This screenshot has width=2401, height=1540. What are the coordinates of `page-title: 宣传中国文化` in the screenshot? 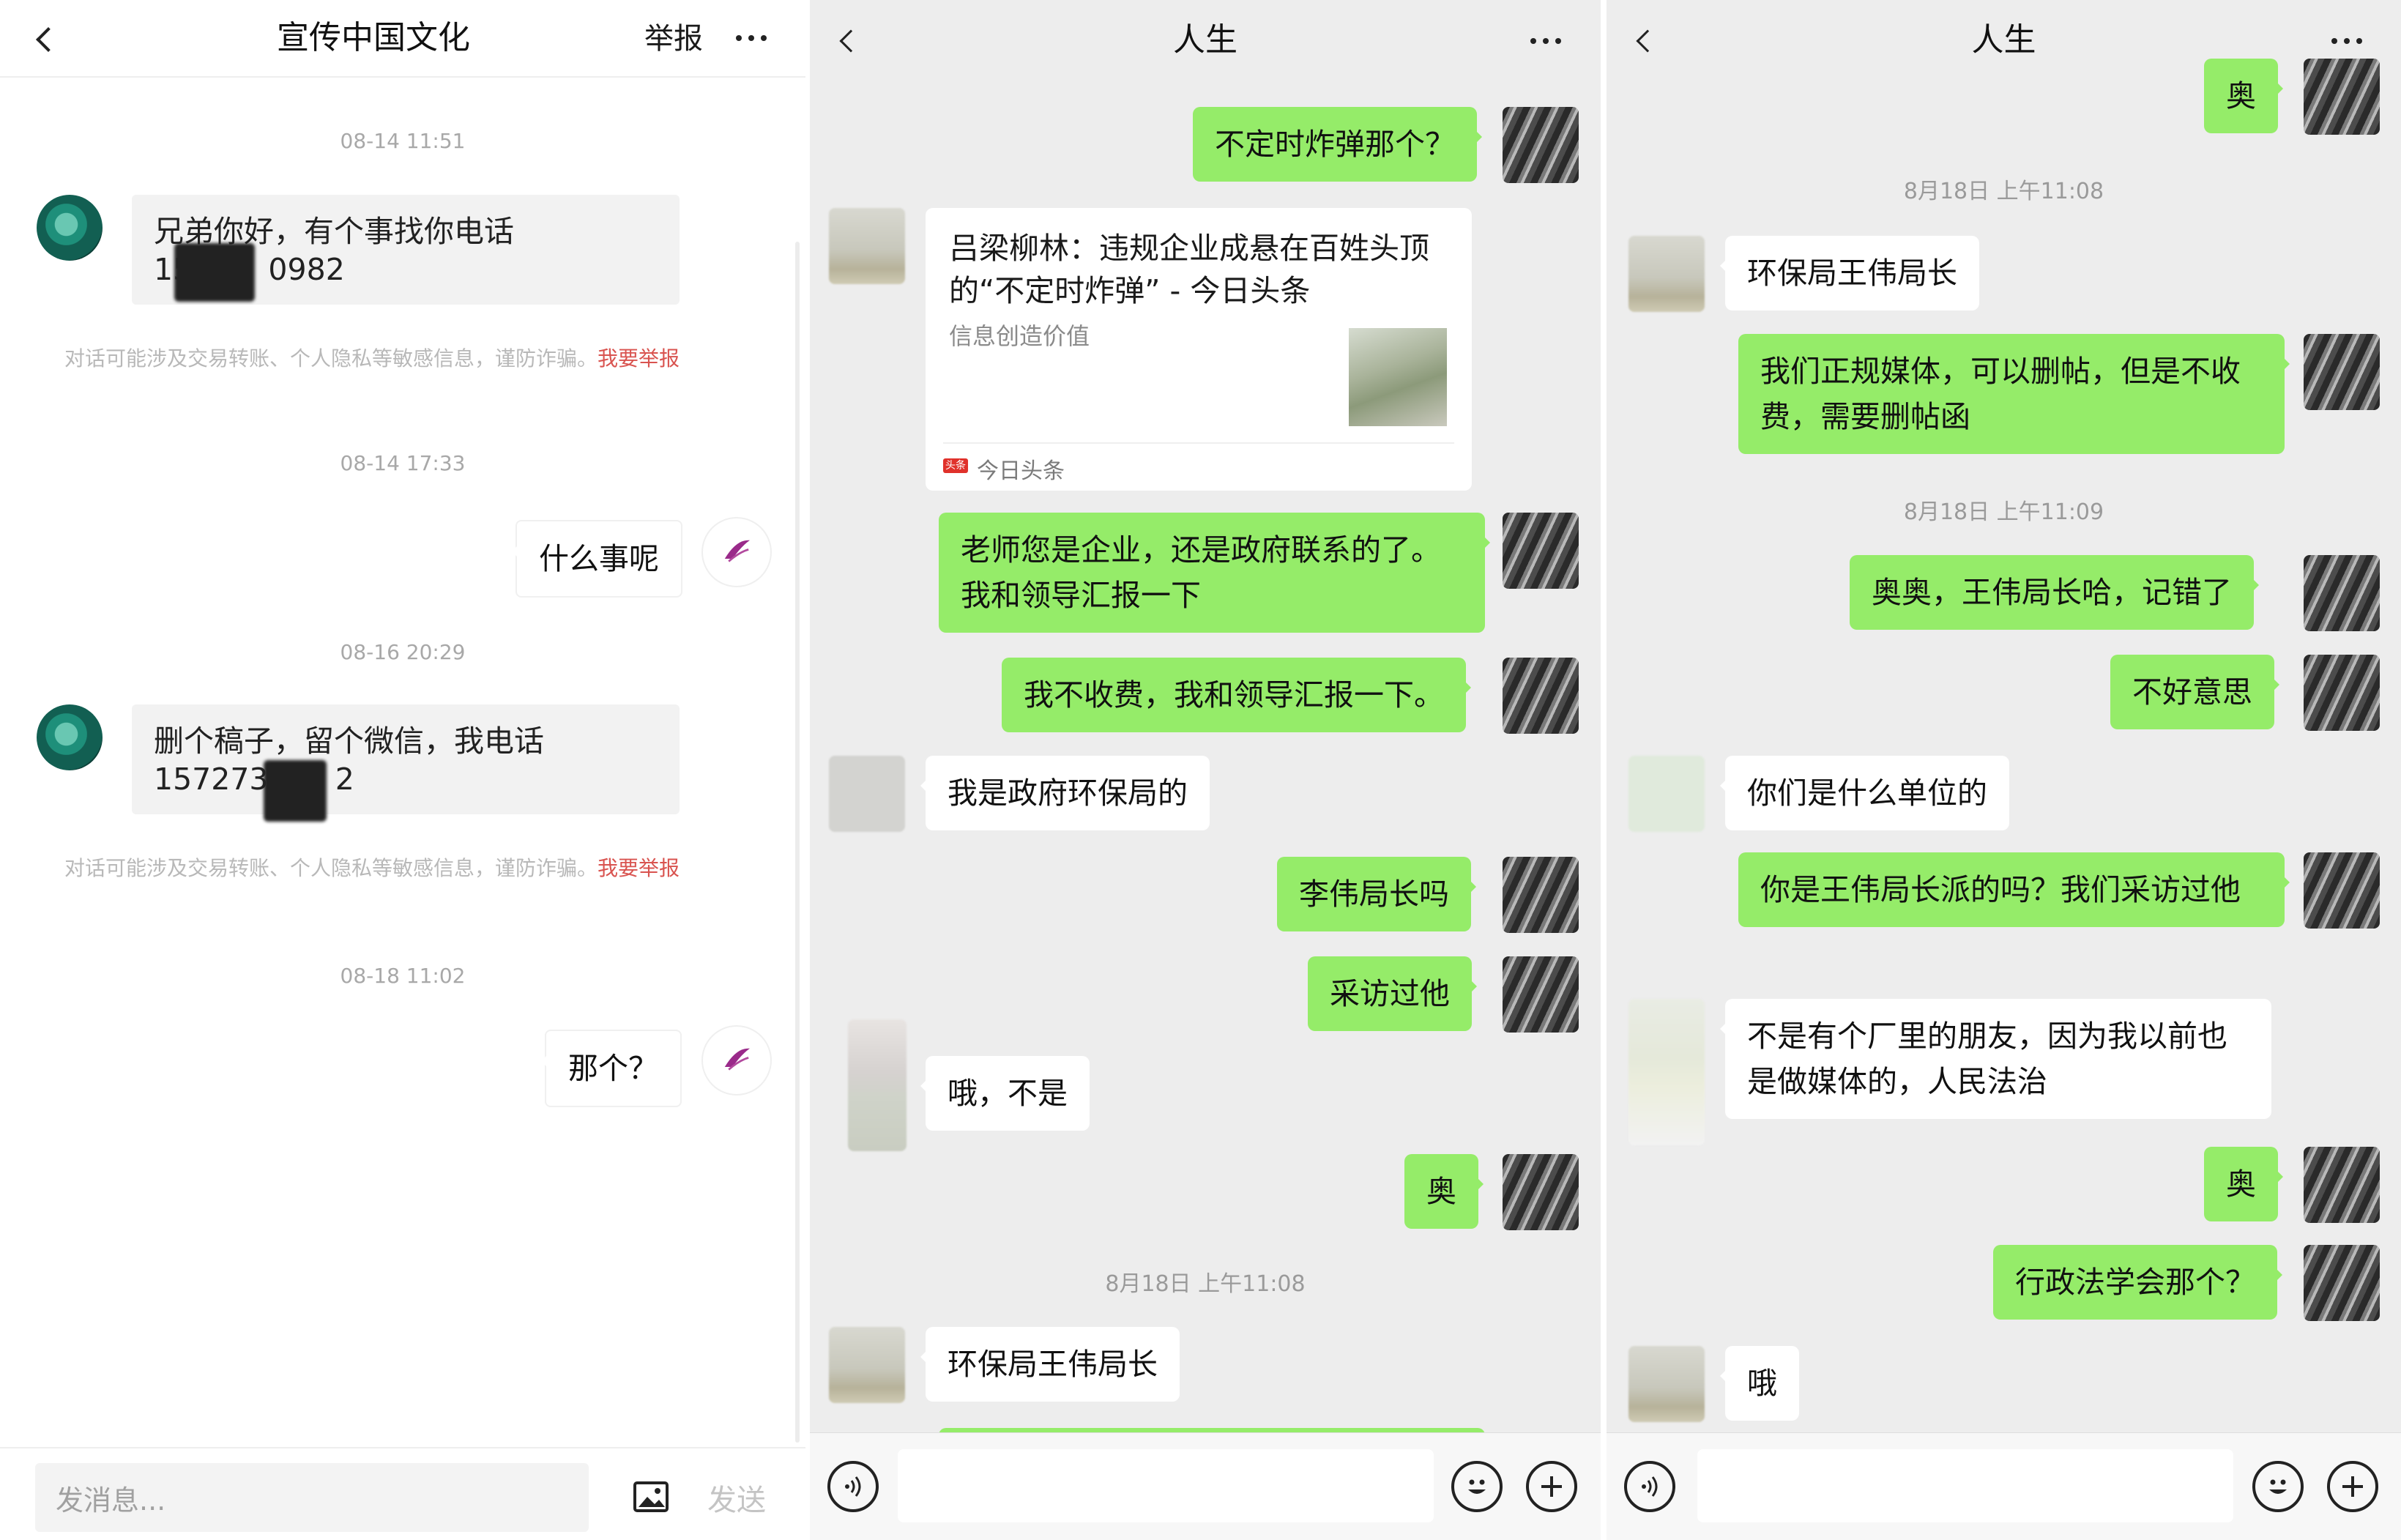 It's located at (373, 37).